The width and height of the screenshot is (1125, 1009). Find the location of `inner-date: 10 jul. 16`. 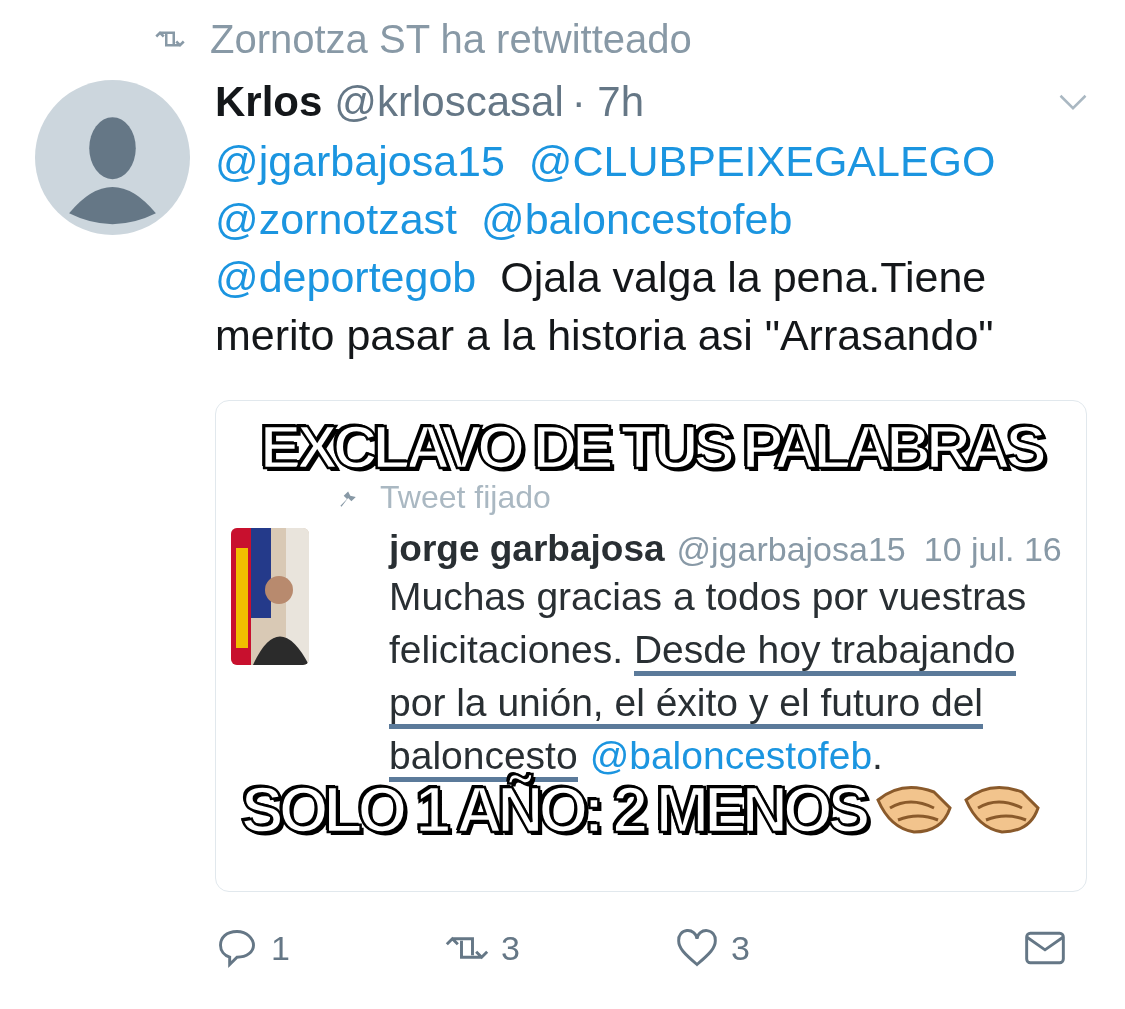

inner-date: 10 jul. 16 is located at coordinates (992, 549).